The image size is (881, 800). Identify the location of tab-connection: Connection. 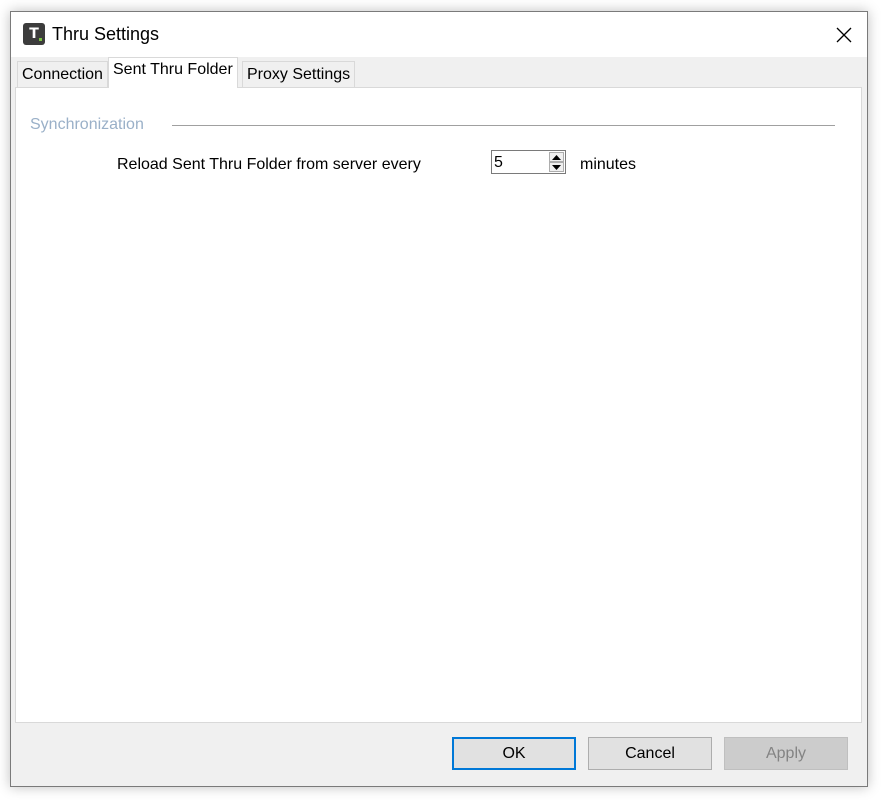
(62, 74).